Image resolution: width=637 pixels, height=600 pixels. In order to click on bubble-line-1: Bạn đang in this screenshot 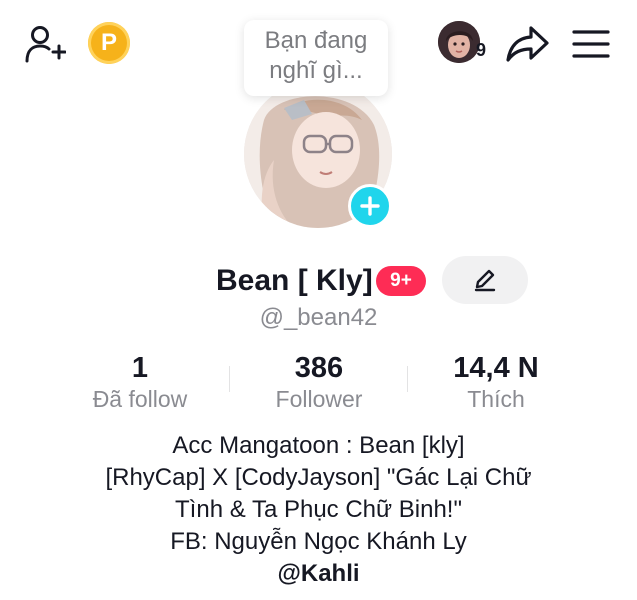, I will do `click(316, 40)`.